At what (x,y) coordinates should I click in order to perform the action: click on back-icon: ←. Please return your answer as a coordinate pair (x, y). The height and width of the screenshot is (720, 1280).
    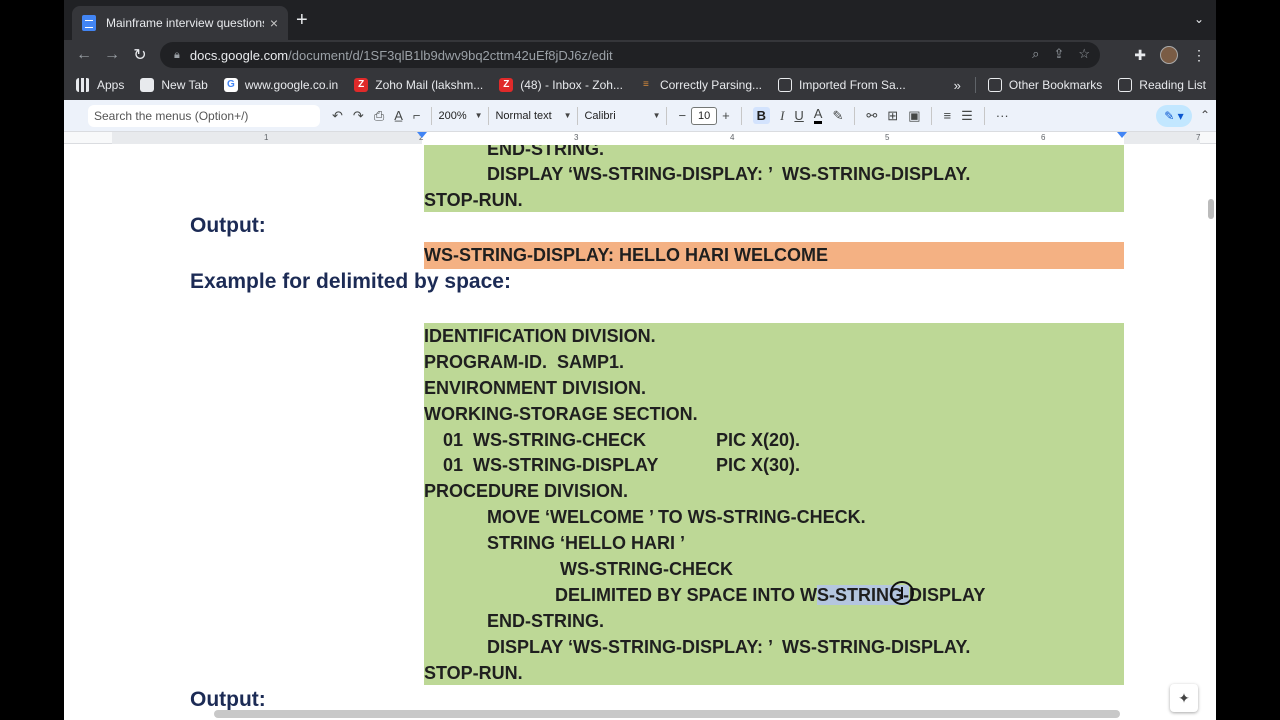
    Looking at the image, I should click on (84, 55).